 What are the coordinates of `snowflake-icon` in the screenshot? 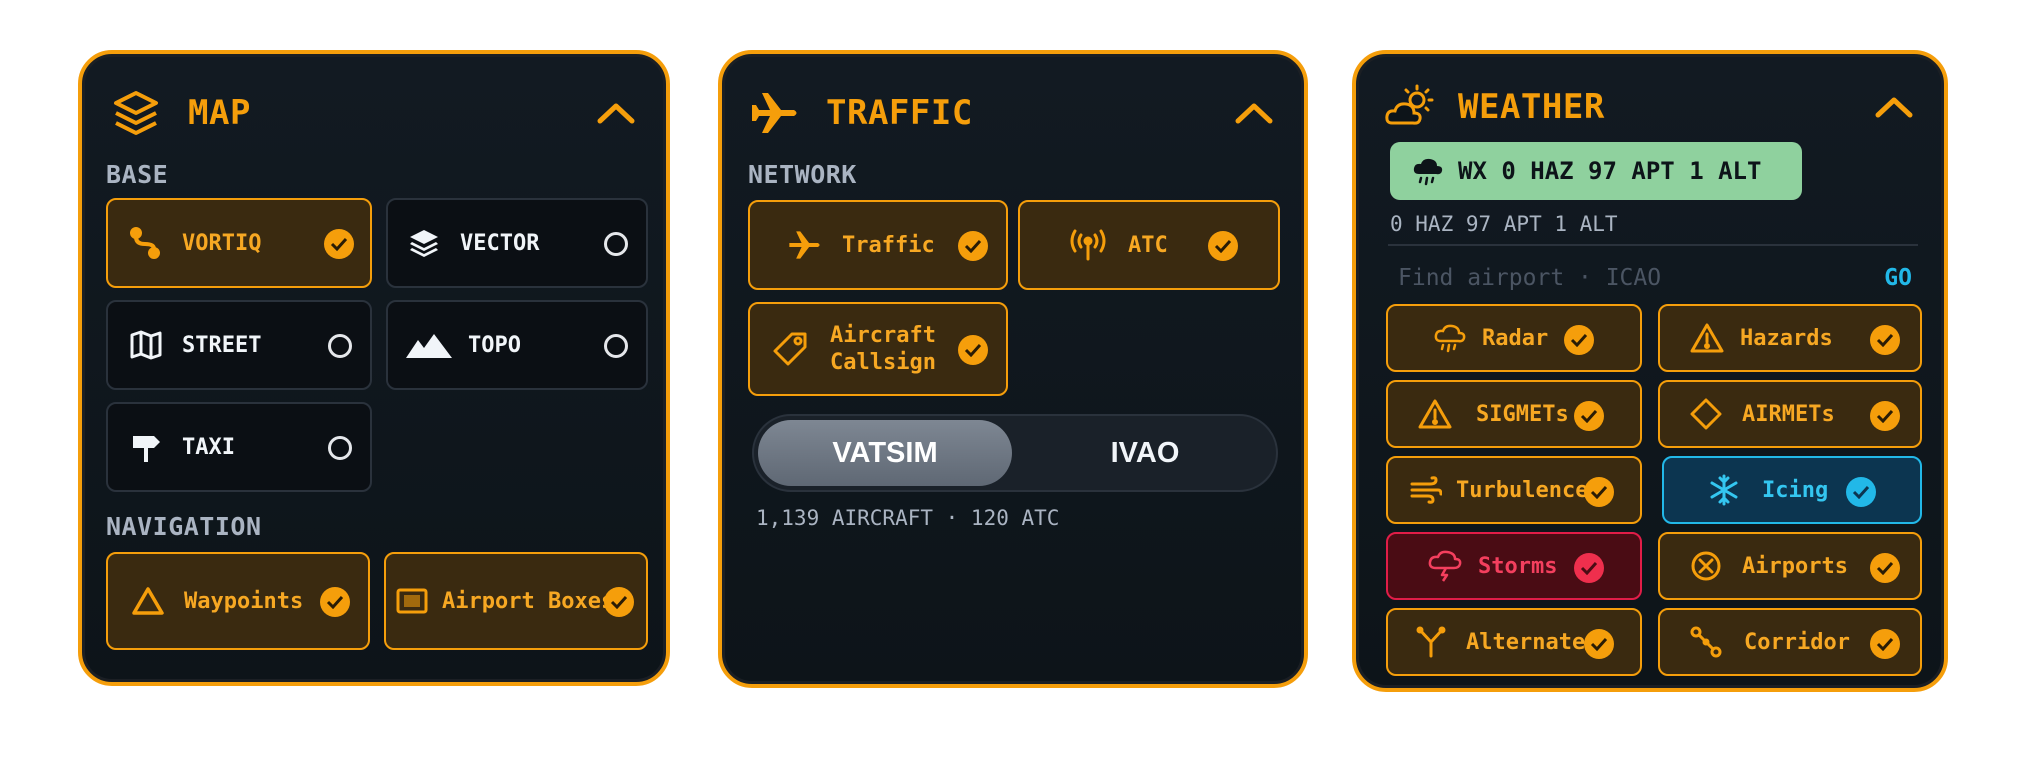 It's located at (1724, 490).